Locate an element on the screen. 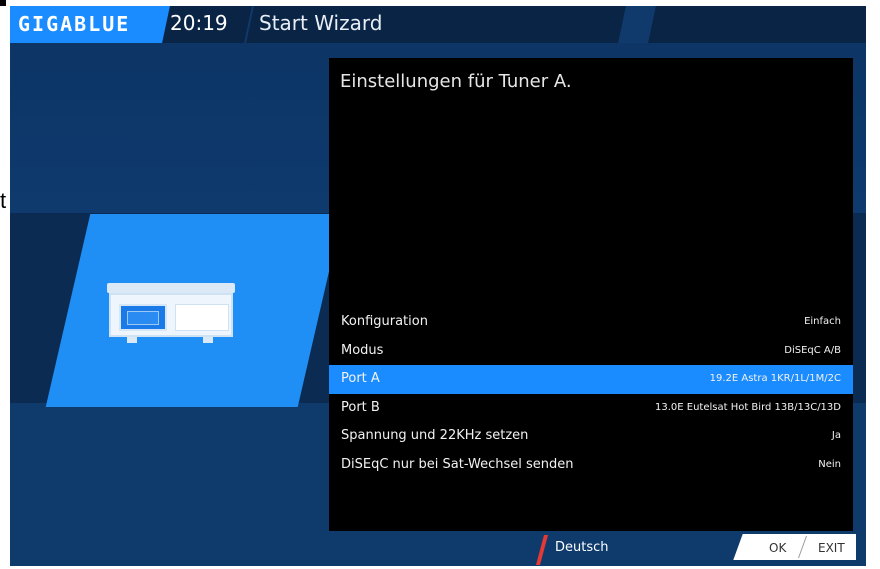 Image resolution: width=880 pixels, height=569 pixels. setting-row-modus: Modus DiSEqC A/B is located at coordinates (591, 351).